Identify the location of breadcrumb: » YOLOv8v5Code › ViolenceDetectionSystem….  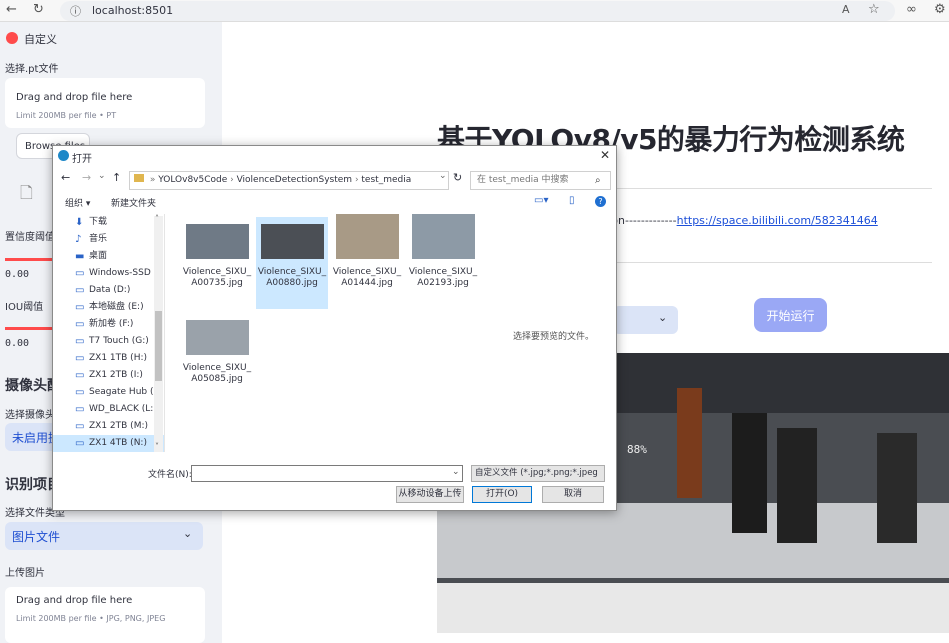
(289, 180).